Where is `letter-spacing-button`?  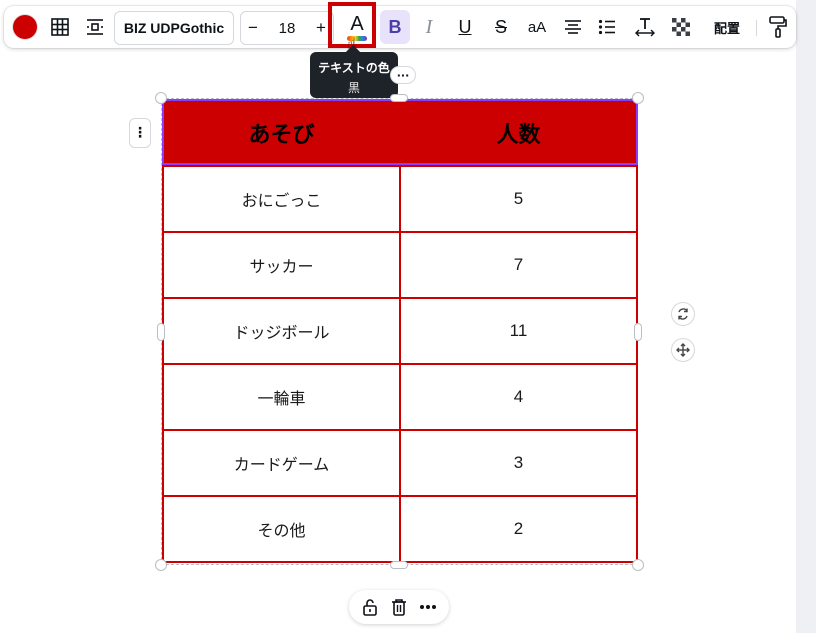 letter-spacing-button is located at coordinates (645, 27).